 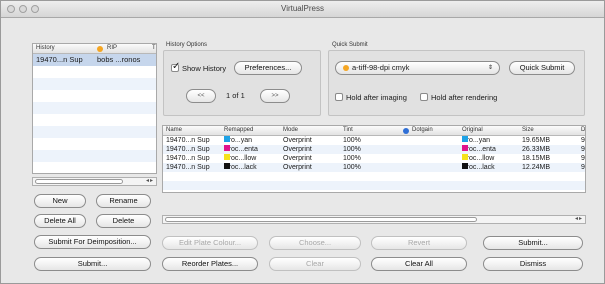 I want to click on history-column-header: History, so click(x=45, y=48).